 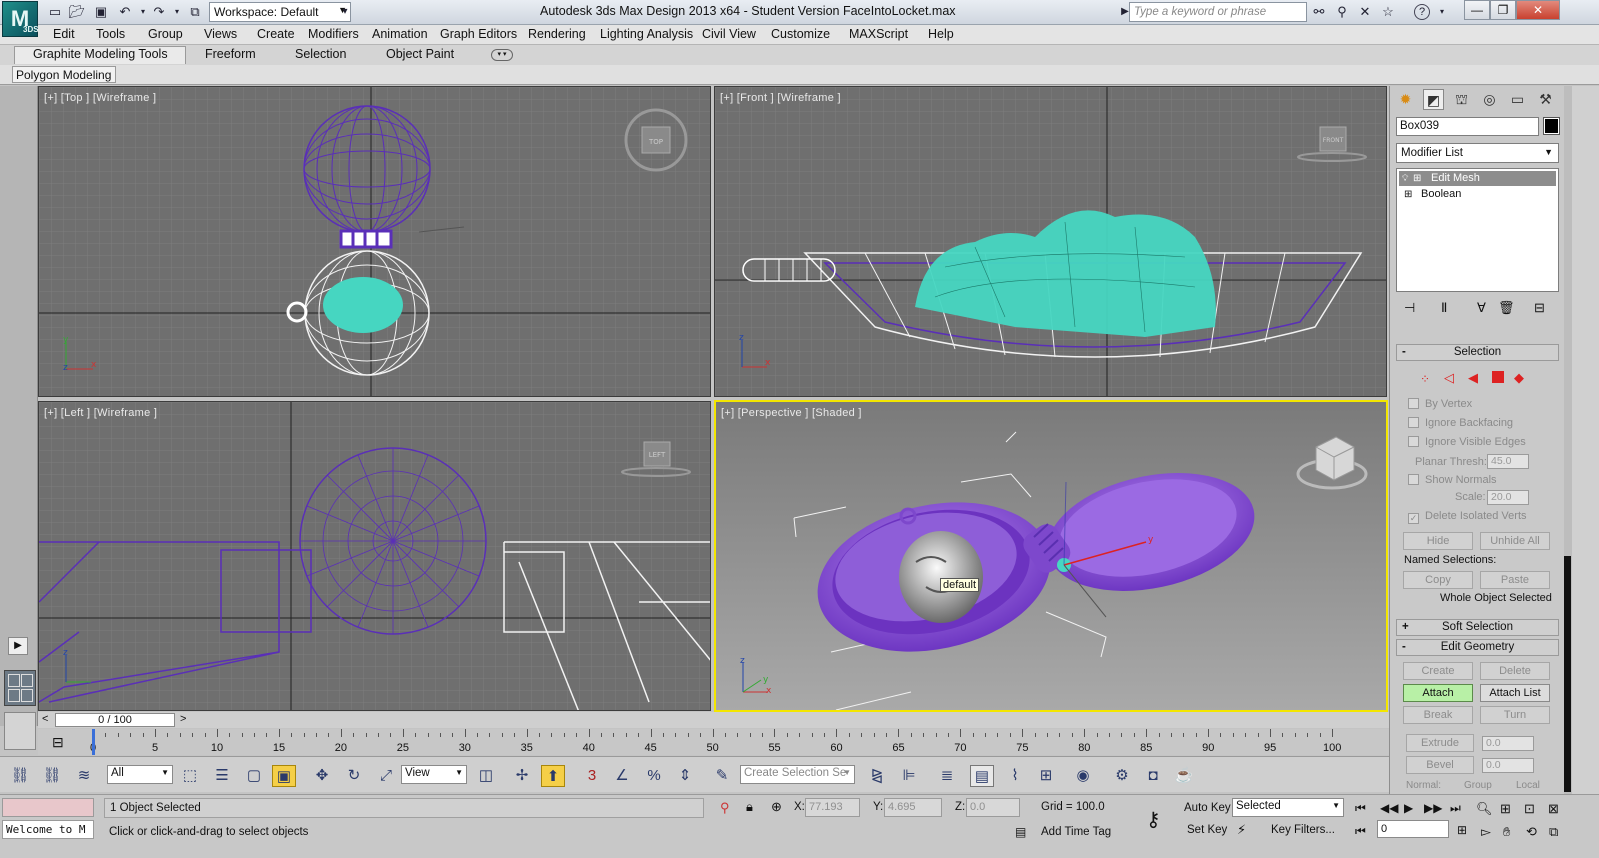 What do you see at coordinates (622, 776) in the screenshot?
I see `angle-snap-icon: ∠` at bounding box center [622, 776].